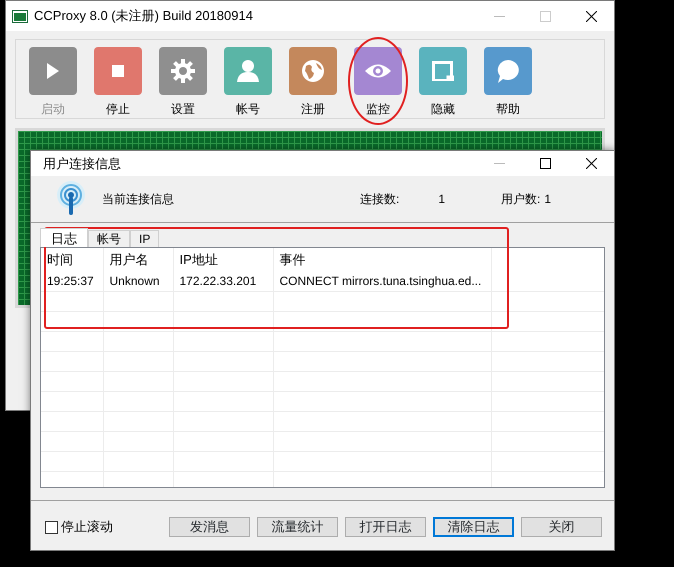 Image resolution: width=674 pixels, height=567 pixels. Describe the element at coordinates (138, 199) in the screenshot. I see `header-caption: 当前连接信息` at that location.